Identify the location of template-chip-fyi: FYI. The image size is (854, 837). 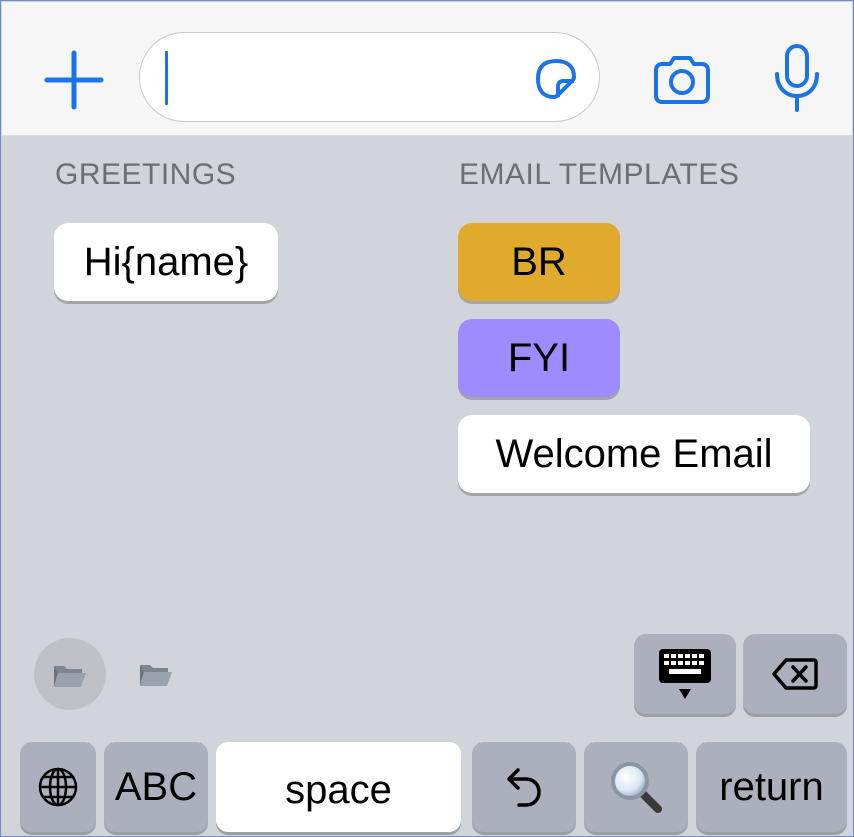
(539, 358).